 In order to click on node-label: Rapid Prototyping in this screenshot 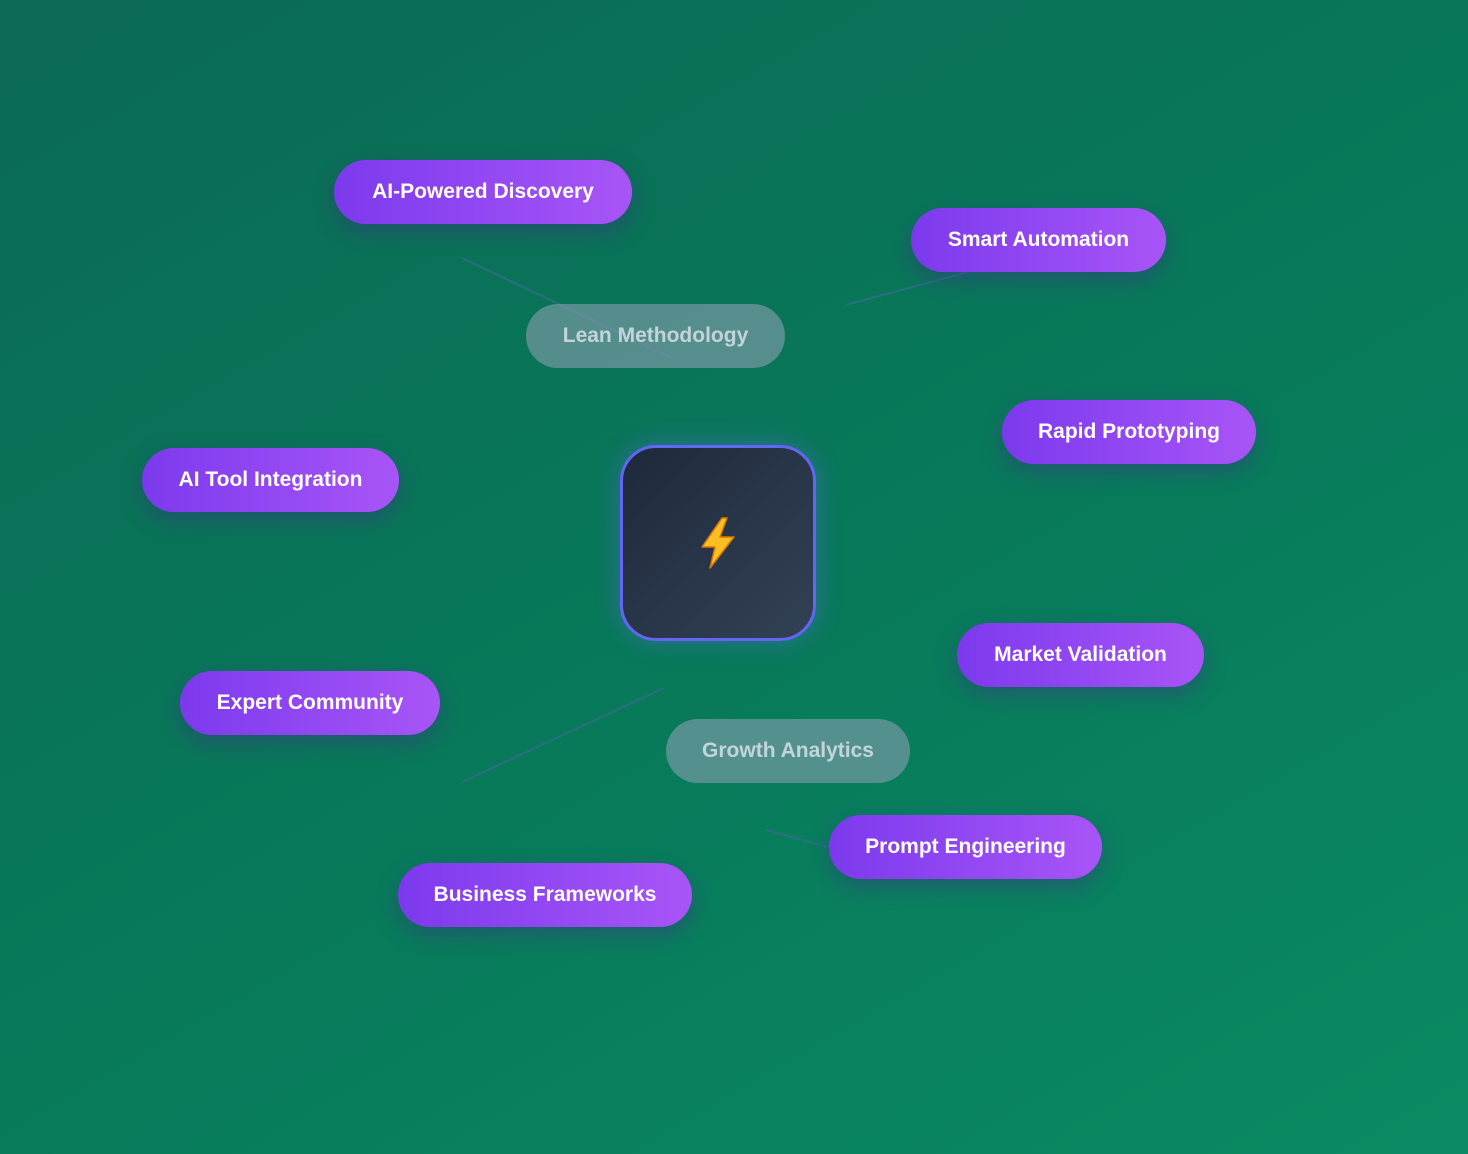, I will do `click(1129, 431)`.